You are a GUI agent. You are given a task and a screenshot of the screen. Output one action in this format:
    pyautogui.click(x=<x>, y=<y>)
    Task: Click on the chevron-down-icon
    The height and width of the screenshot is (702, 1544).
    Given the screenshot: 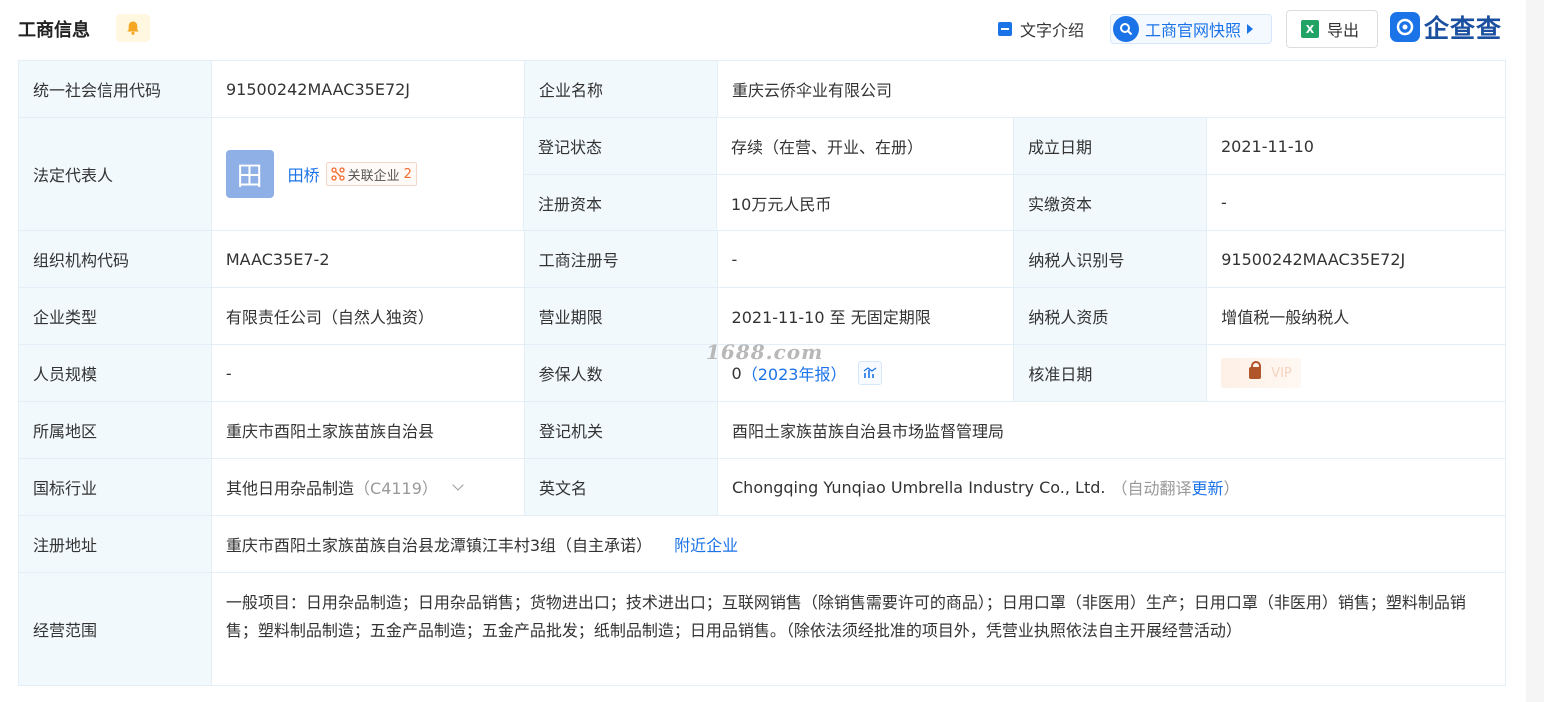 What is the action you would take?
    pyautogui.click(x=458, y=485)
    